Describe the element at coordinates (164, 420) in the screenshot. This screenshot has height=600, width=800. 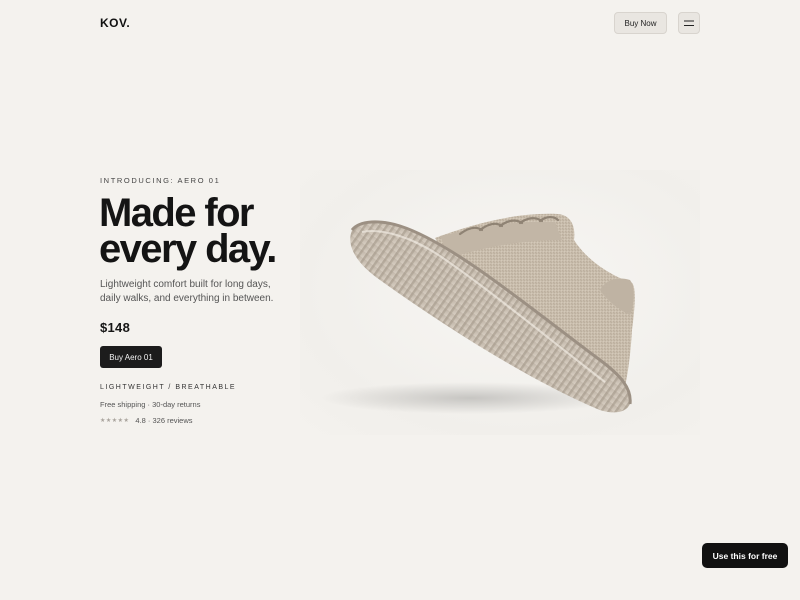
I see `rating-text: 4.8 · 326 reviews` at that location.